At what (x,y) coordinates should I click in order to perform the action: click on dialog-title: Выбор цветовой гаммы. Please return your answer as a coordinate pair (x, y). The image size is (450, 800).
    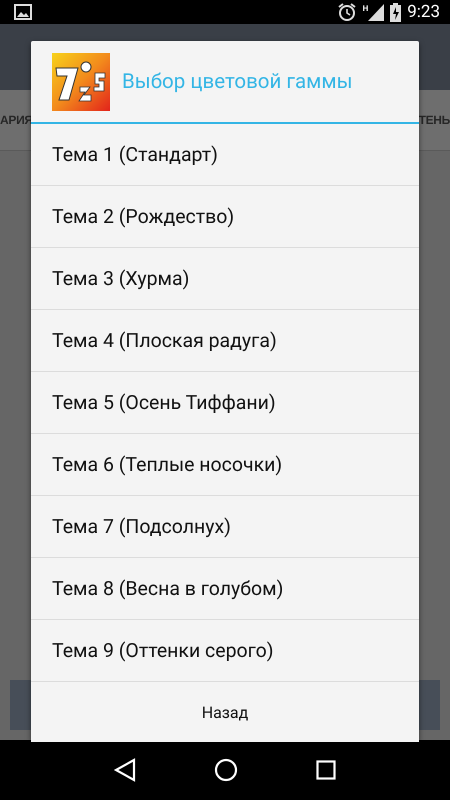
    Looking at the image, I should click on (237, 82).